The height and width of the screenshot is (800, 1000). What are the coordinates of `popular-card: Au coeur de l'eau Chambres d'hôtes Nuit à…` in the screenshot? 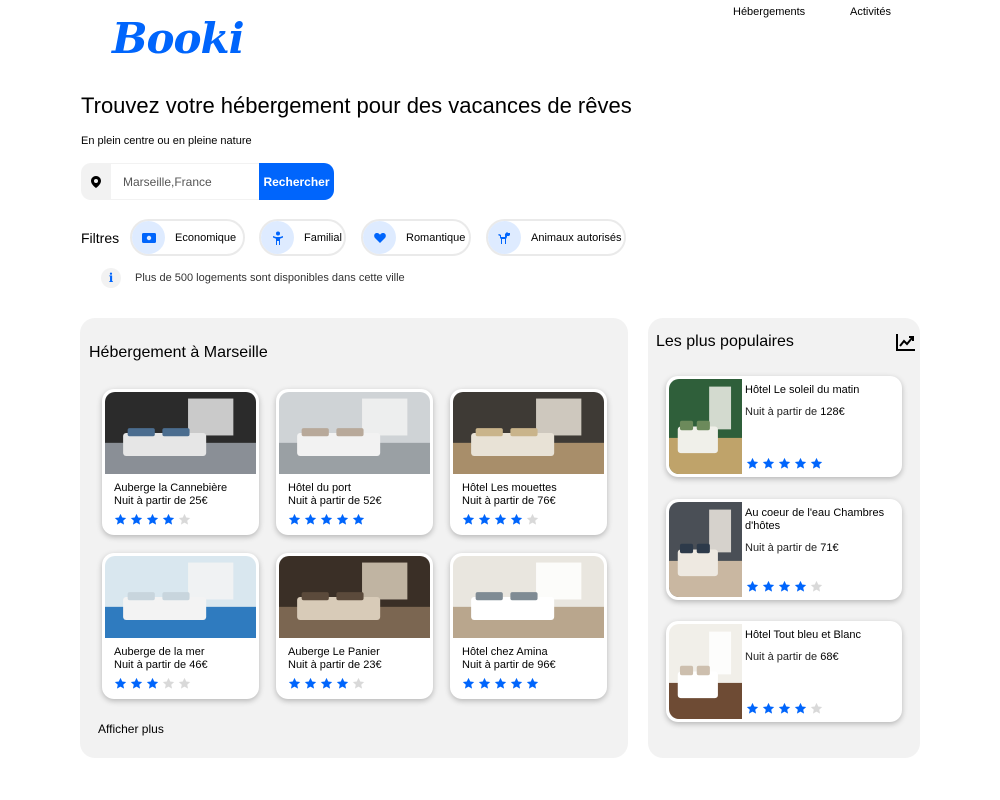 It's located at (784, 549).